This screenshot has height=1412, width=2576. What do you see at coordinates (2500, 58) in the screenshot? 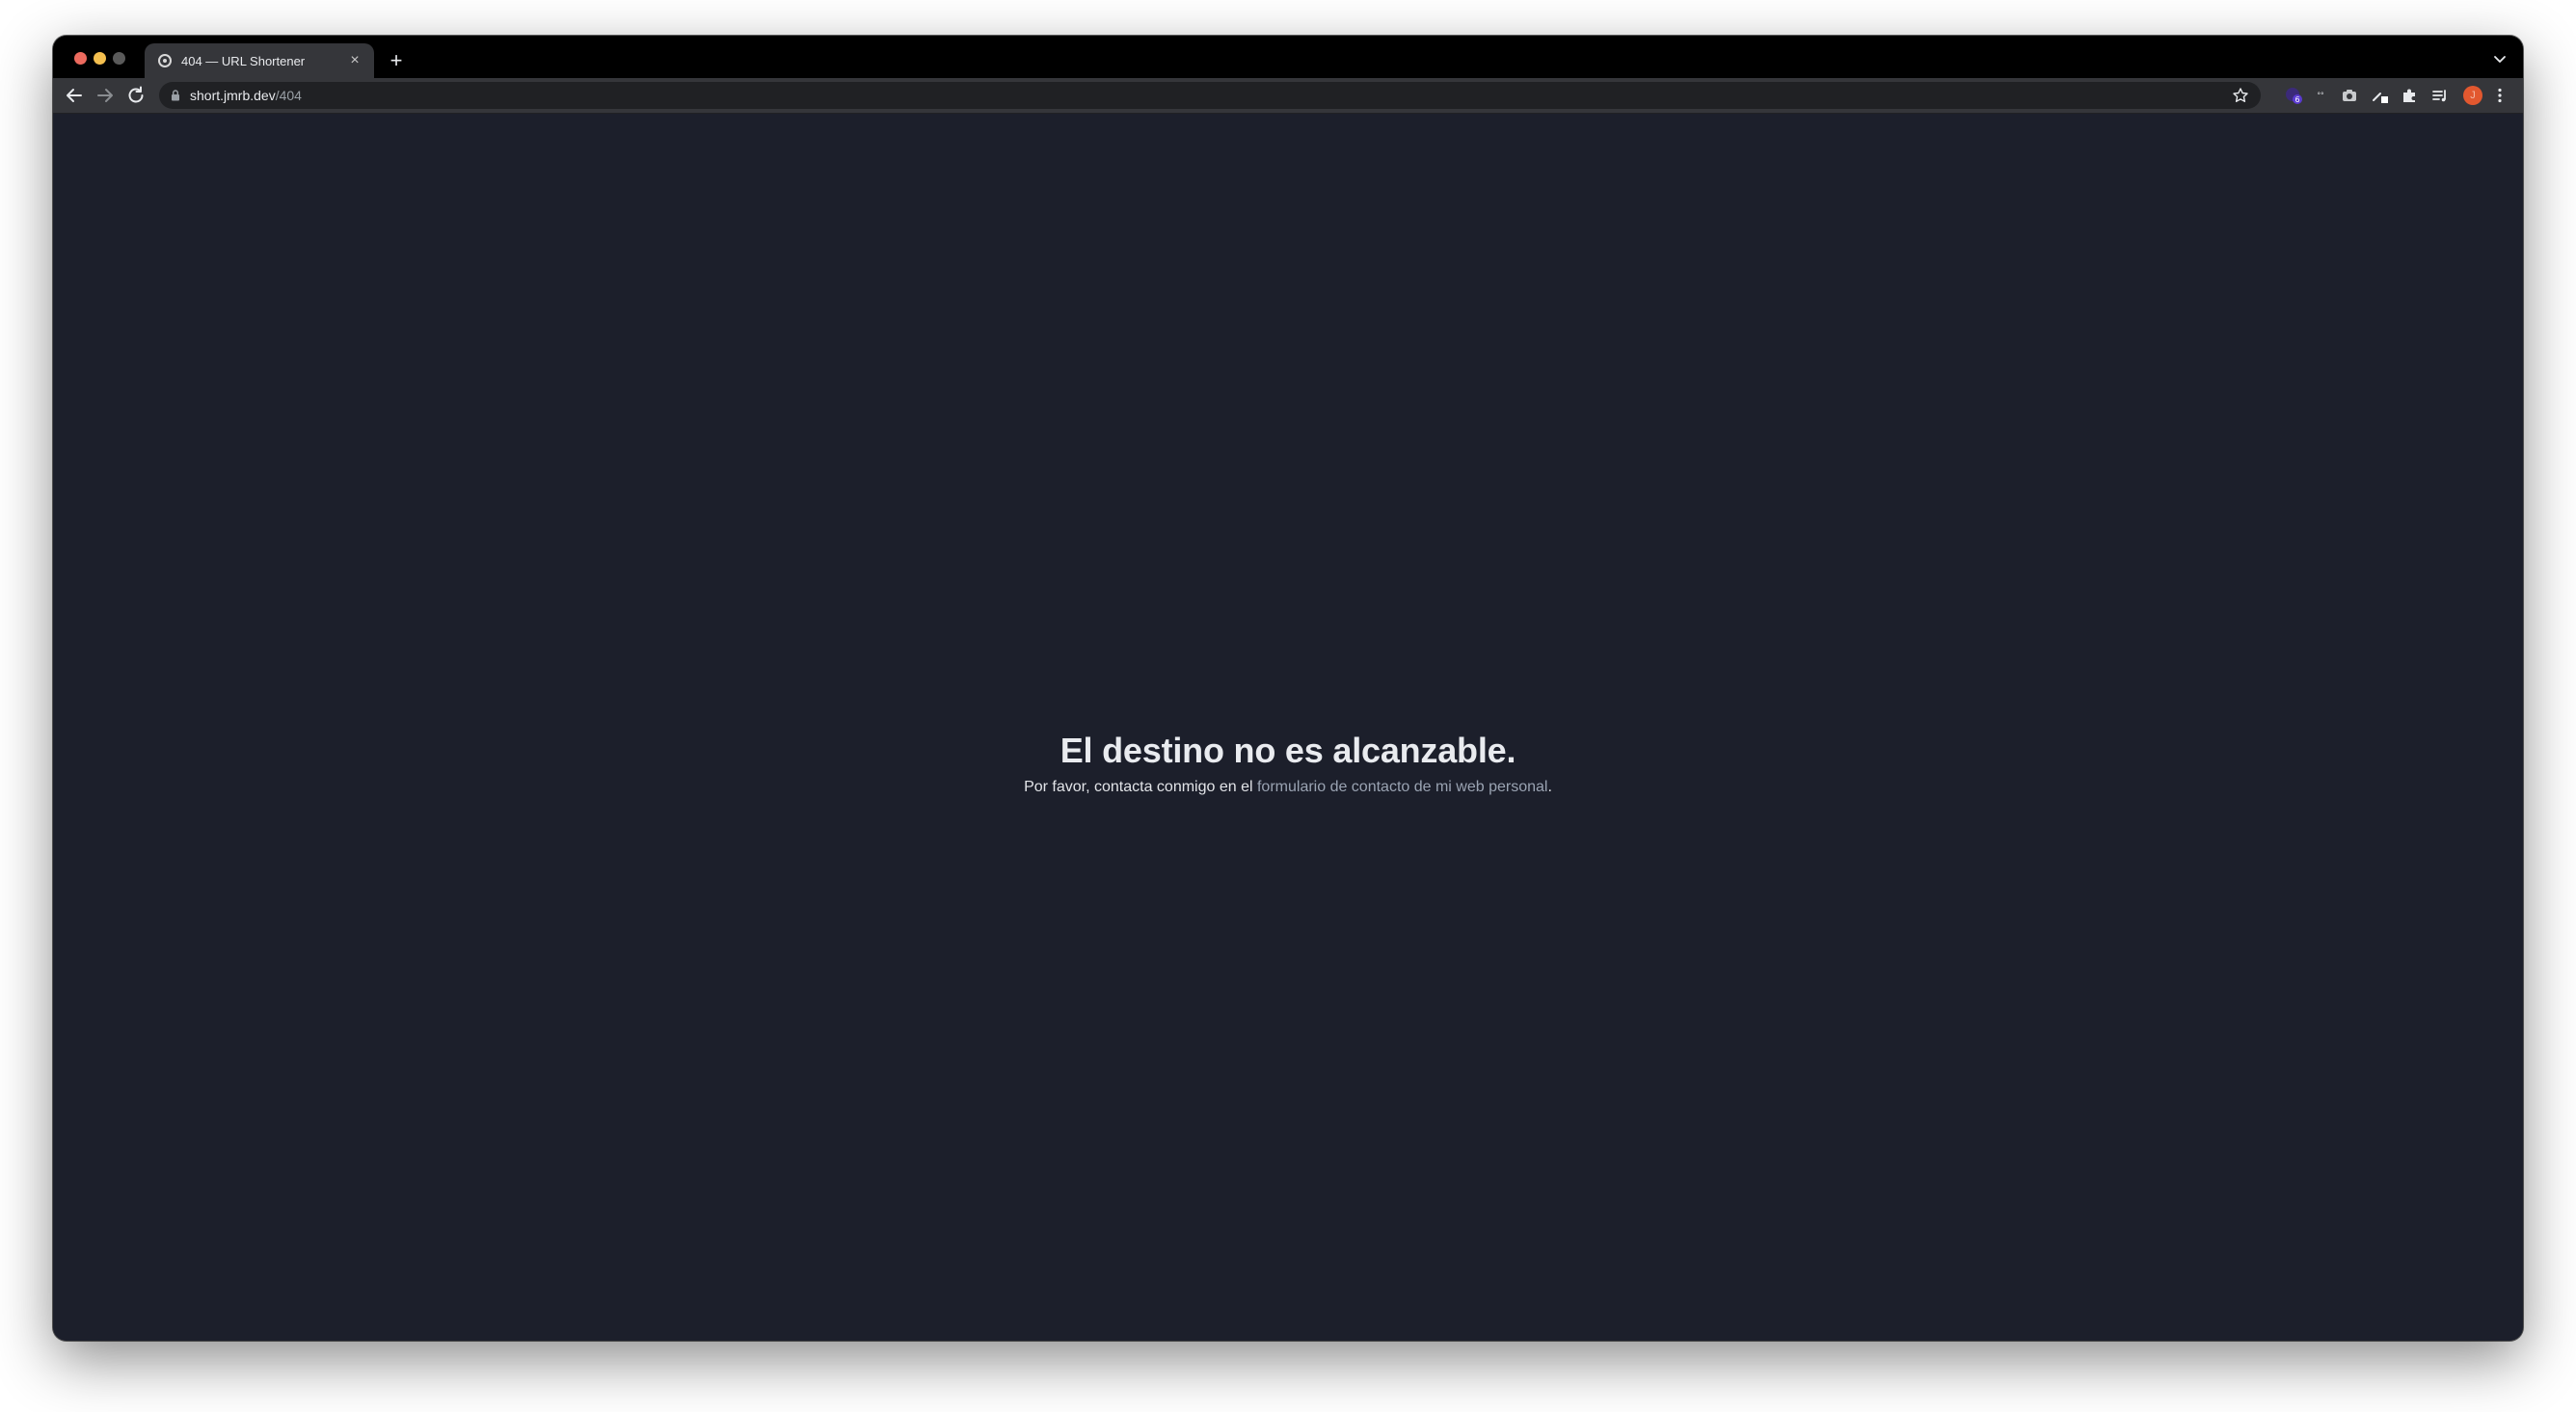
I see `chevron-down-icon` at bounding box center [2500, 58].